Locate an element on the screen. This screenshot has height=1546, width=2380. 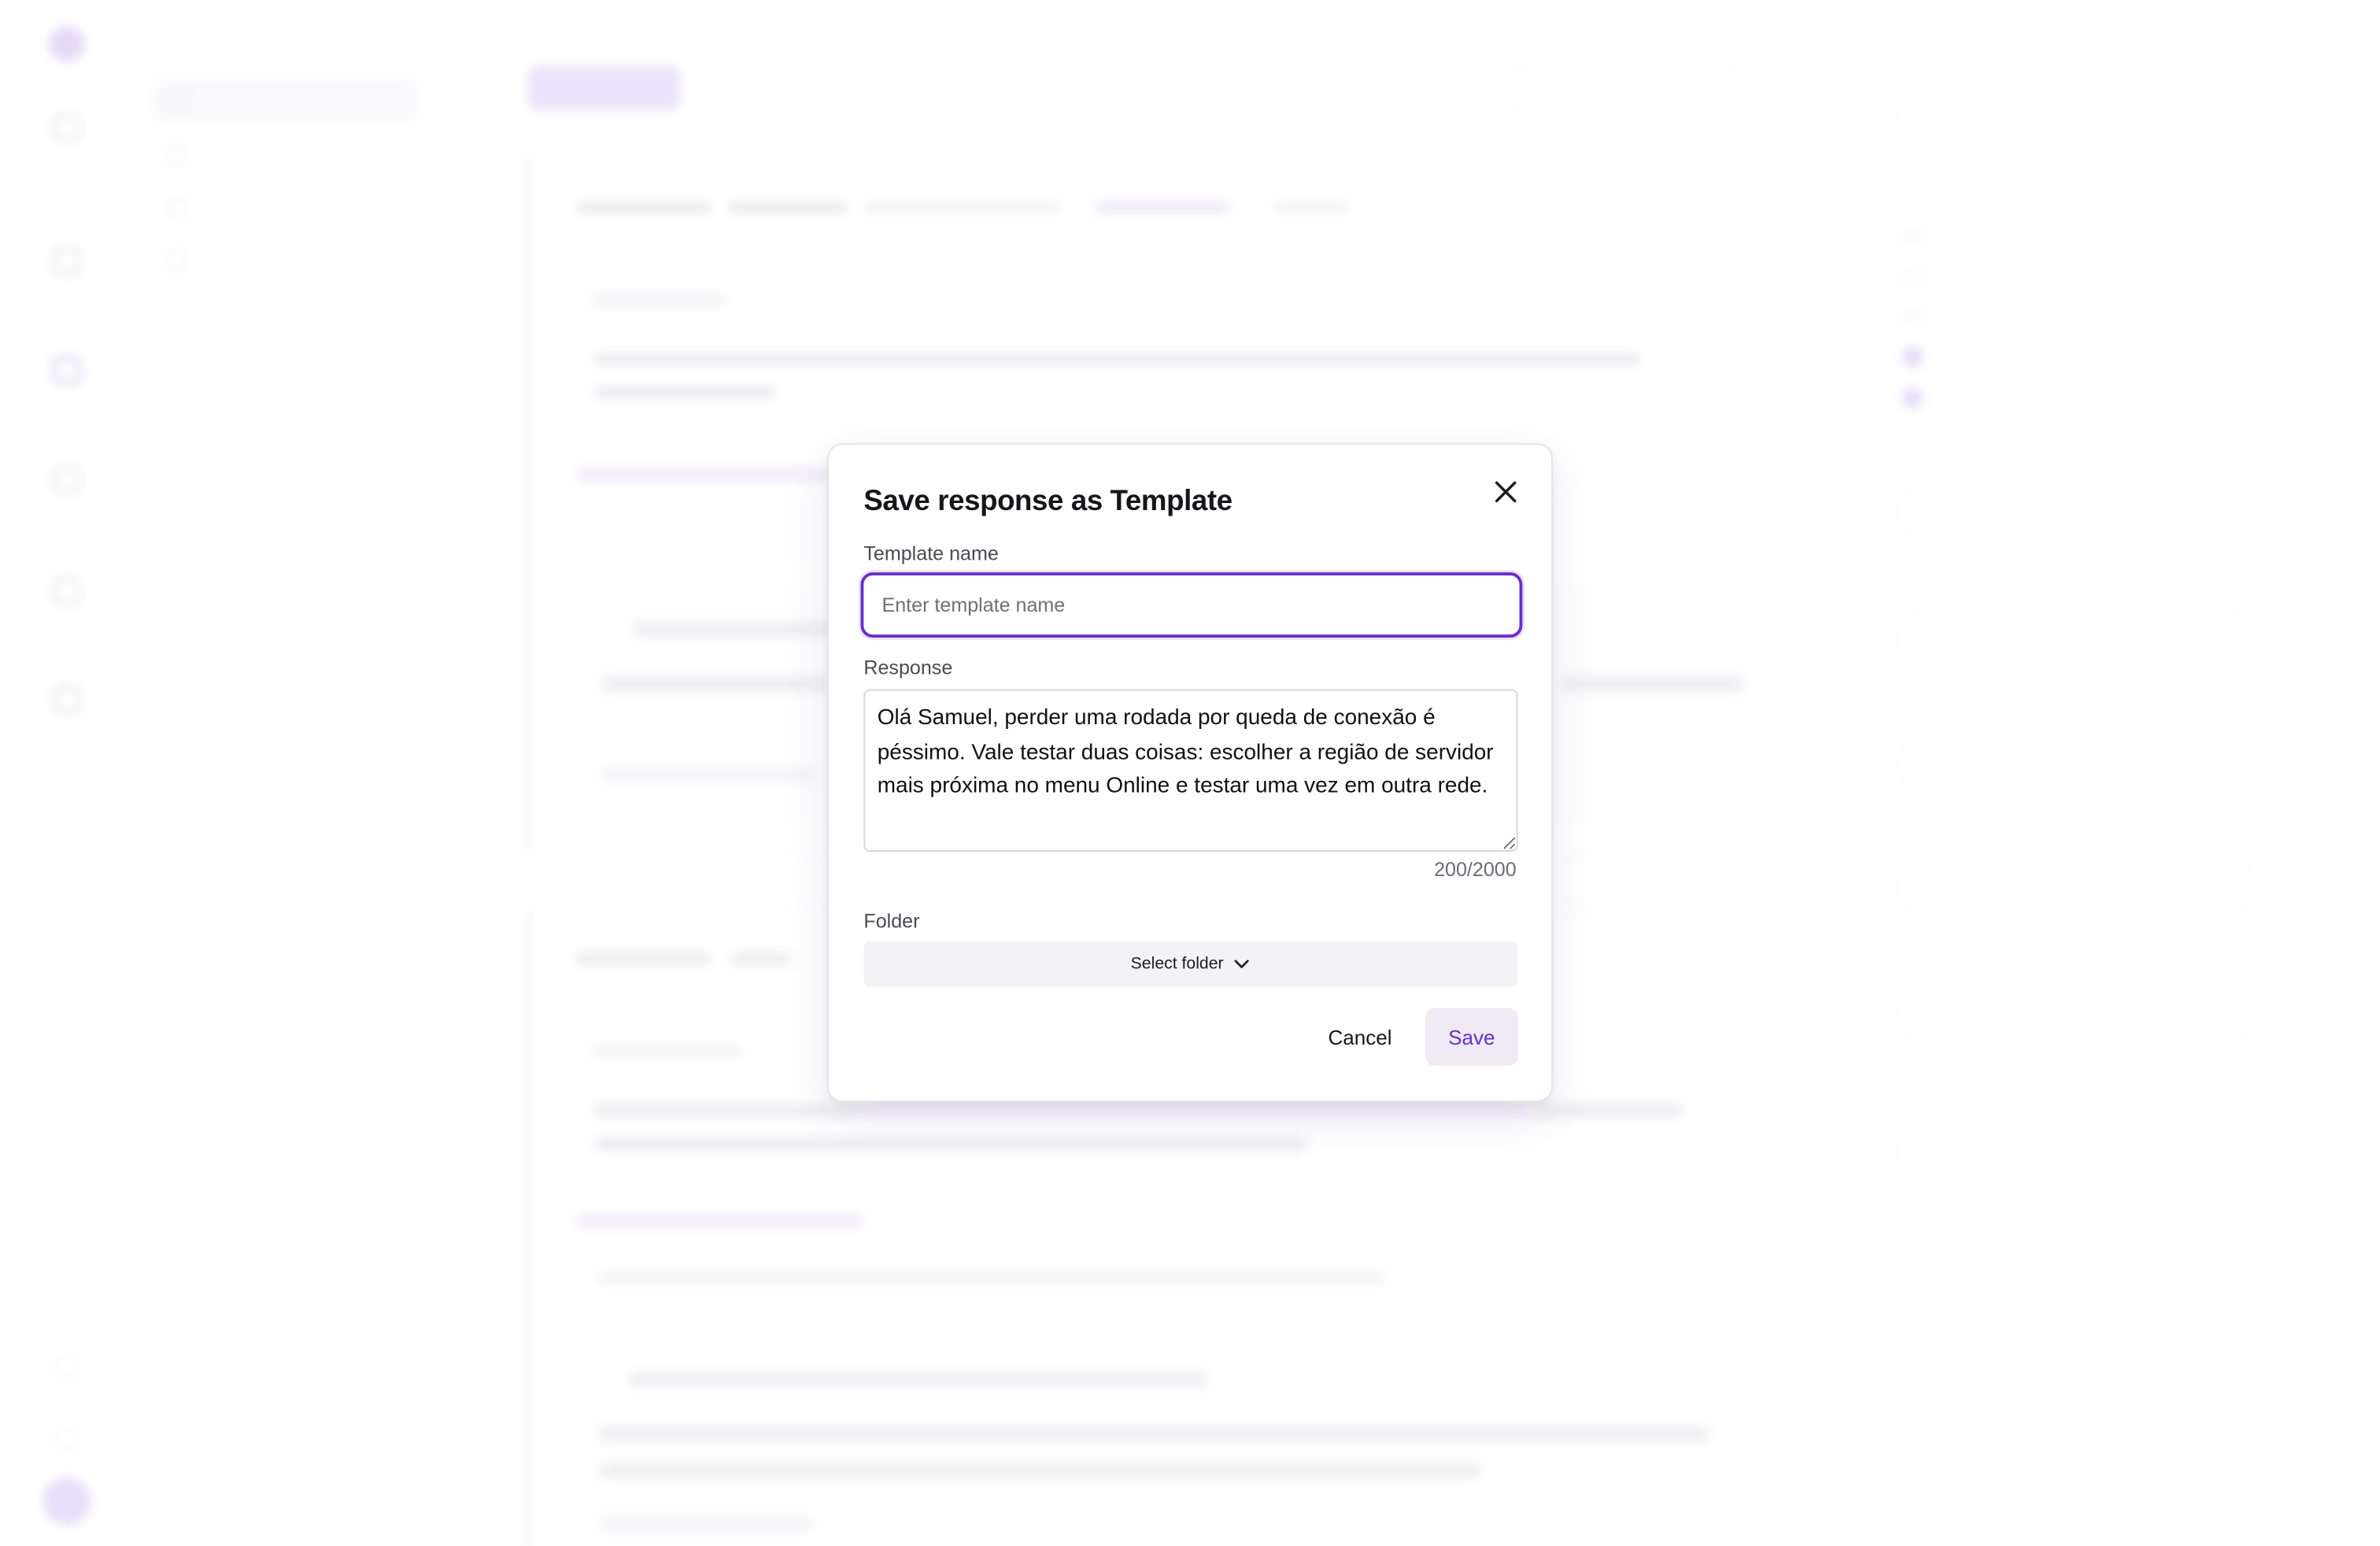
folder-select-label: Select folder is located at coordinates (1177, 965).